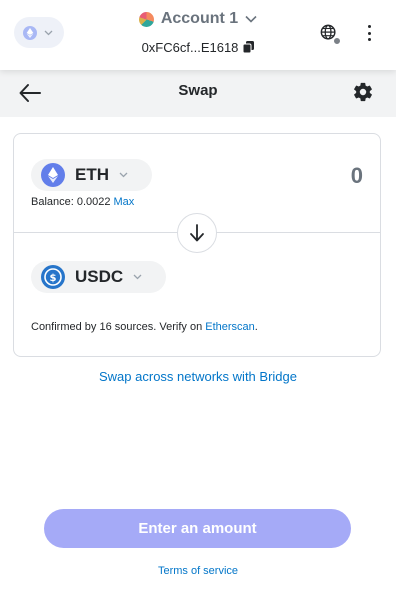 This screenshot has height=597, width=396. I want to click on from-amount-input: 0, so click(357, 176).